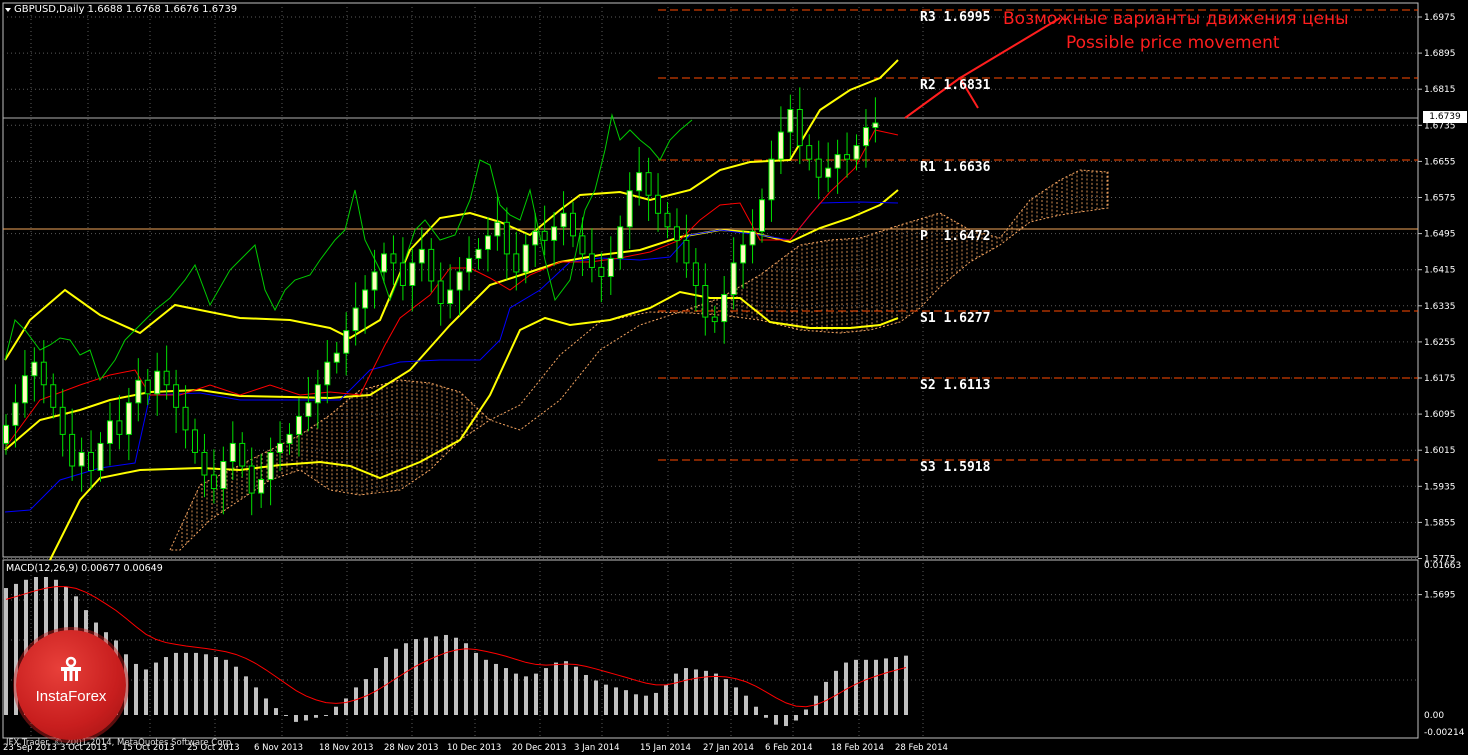 The image size is (1468, 755). What do you see at coordinates (789, 748) in the screenshot?
I see `date-tick-label: 6 Feb 2014` at bounding box center [789, 748].